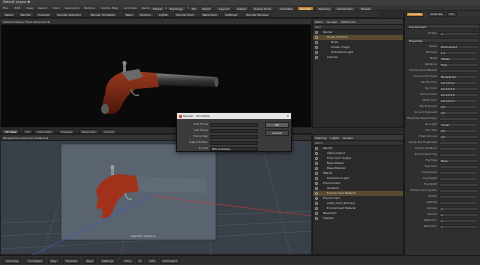 The height and width of the screenshot is (265, 480). I want to click on toolbar-button: Render Item, so click(185, 14).